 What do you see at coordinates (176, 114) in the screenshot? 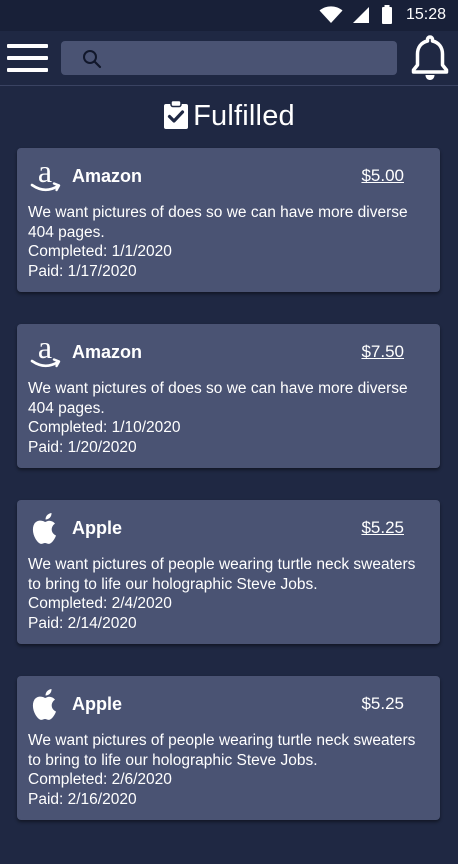
I see `clipboard-check-icon` at bounding box center [176, 114].